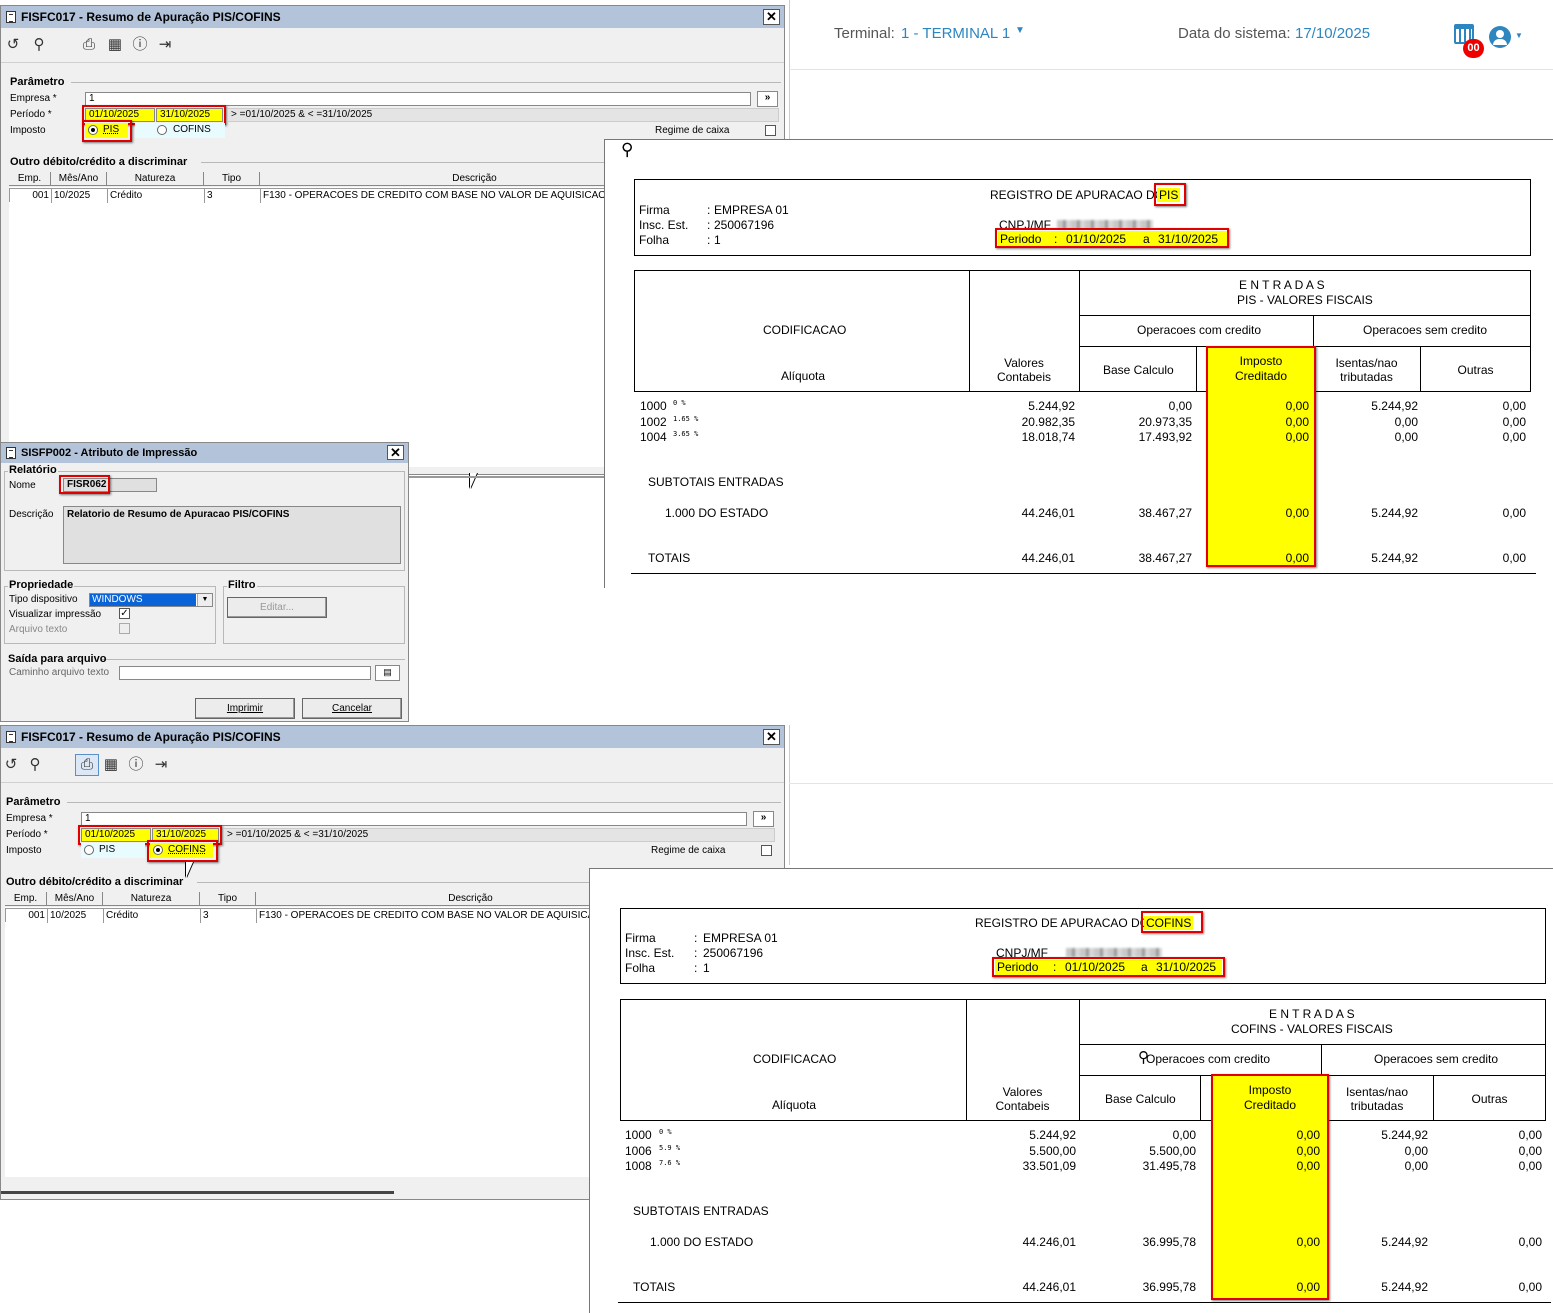 Image resolution: width=1553 pixels, height=1313 pixels. I want to click on periodo-label: Período *, so click(31, 114).